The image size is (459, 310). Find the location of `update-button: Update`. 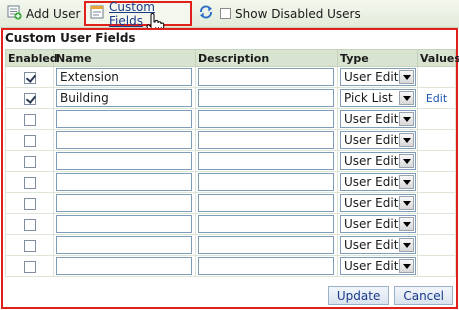

update-button: Update is located at coordinates (358, 295).